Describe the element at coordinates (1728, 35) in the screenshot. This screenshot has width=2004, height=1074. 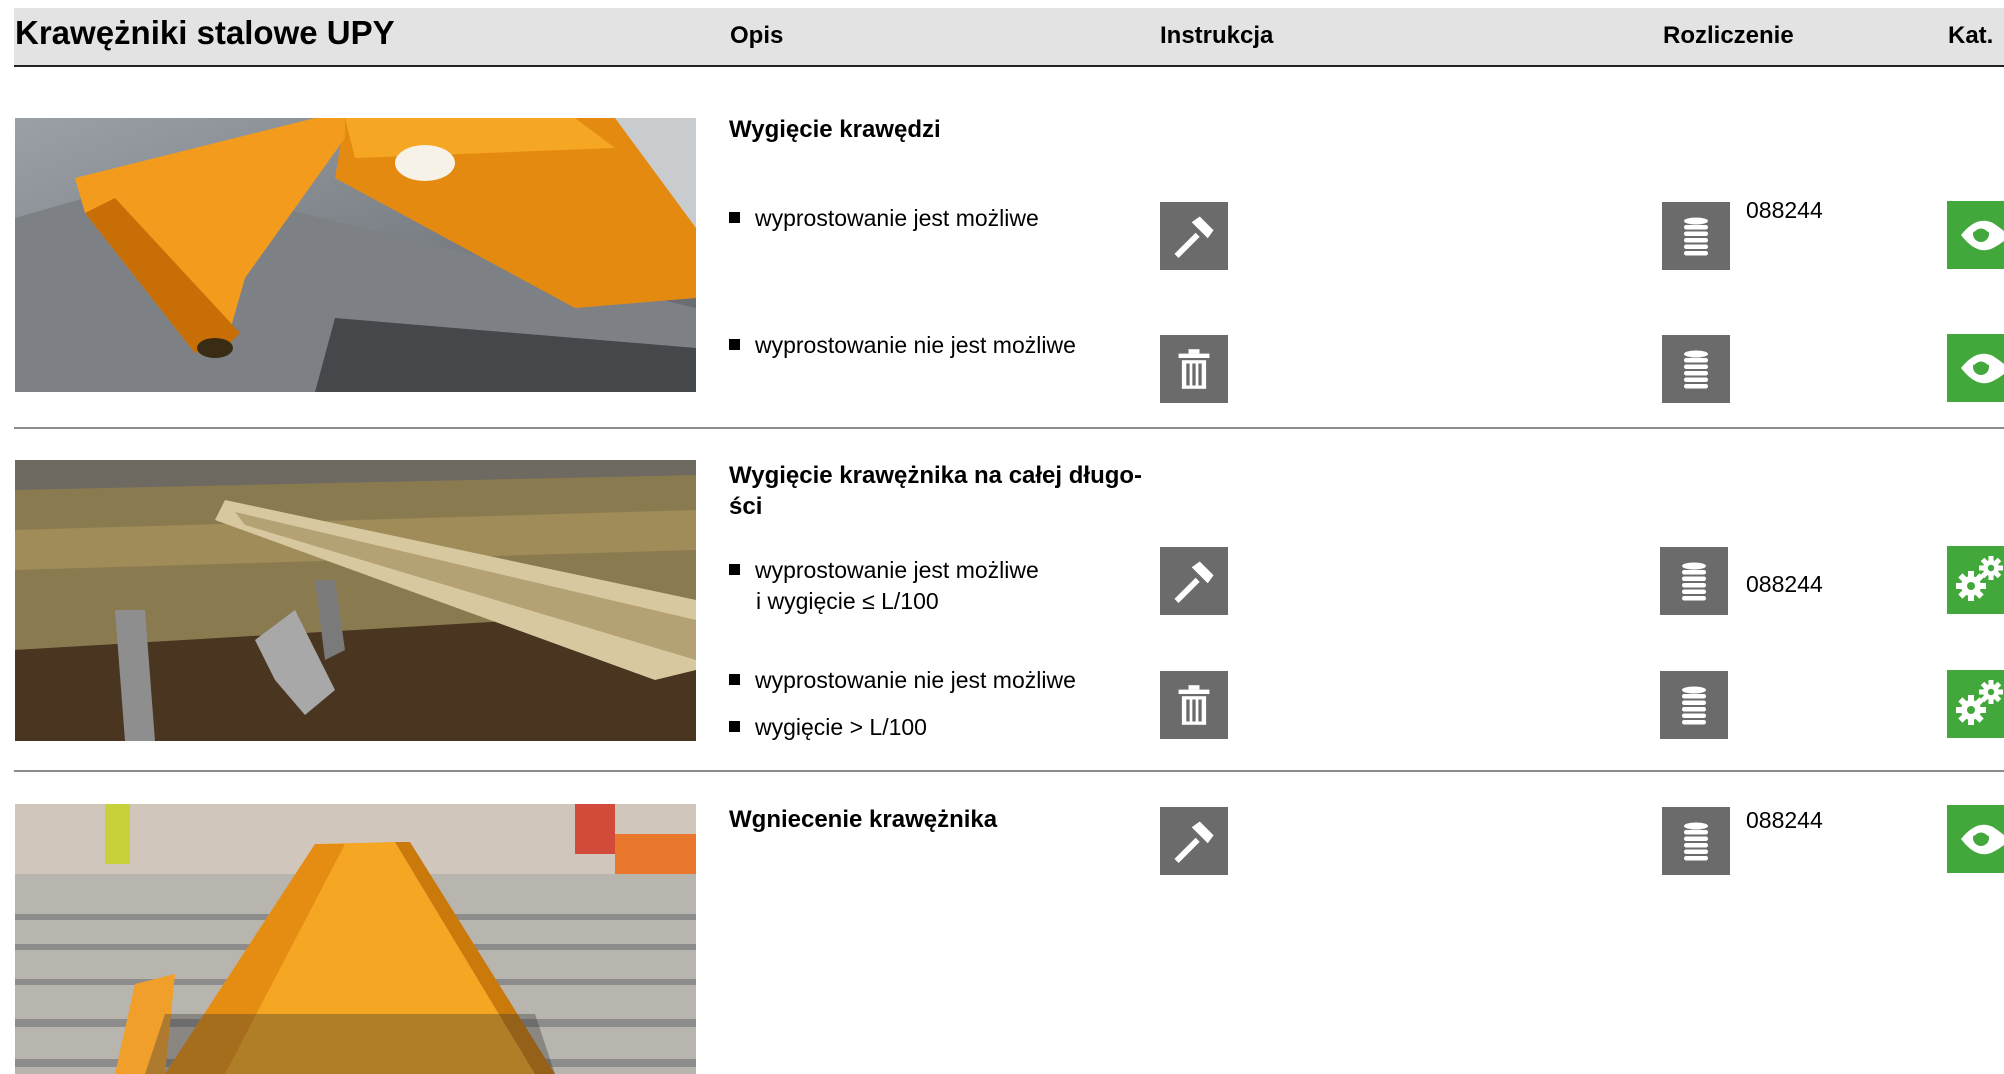
I see `column-header-rozliczenie: Rozliczenie` at that location.